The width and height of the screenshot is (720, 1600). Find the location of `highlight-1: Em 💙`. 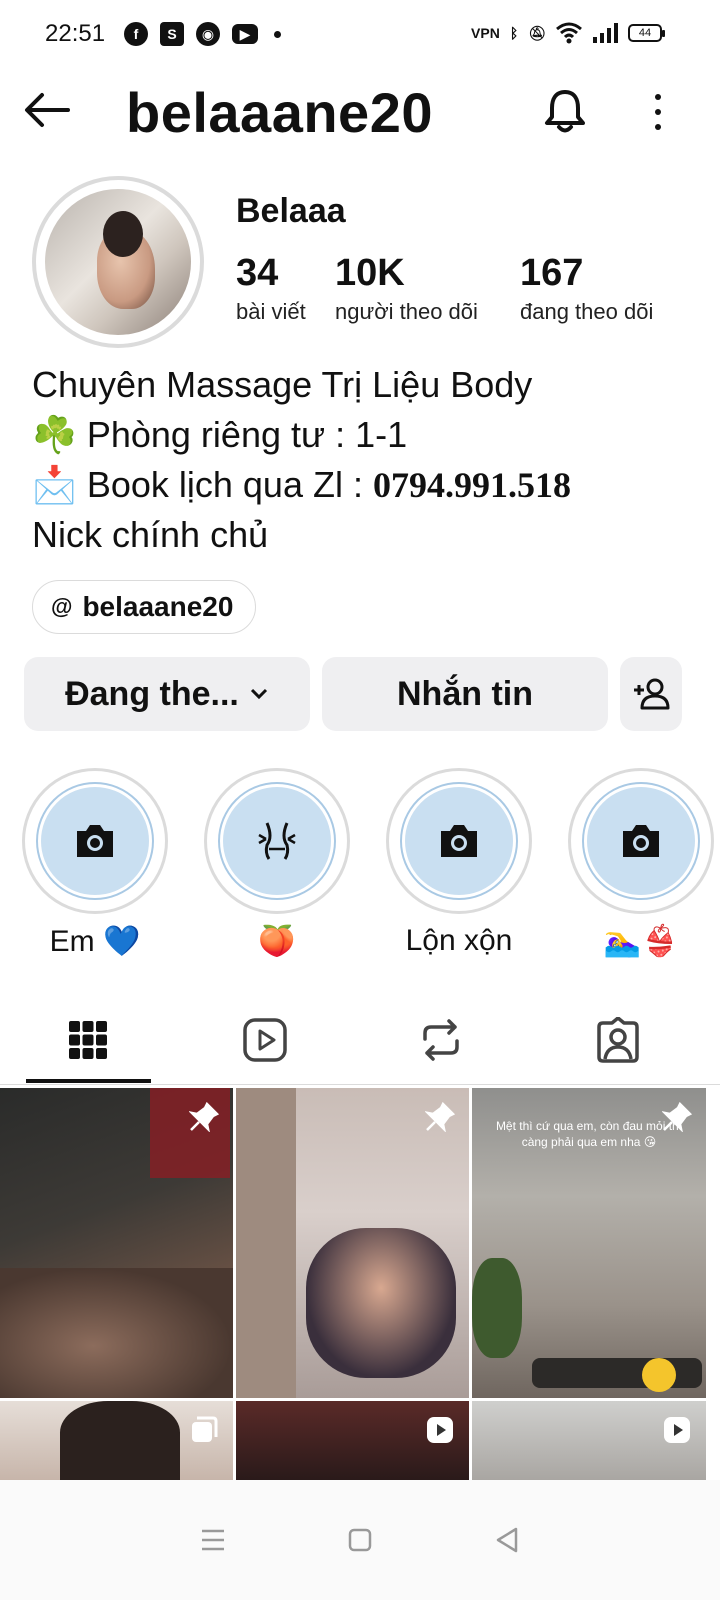

highlight-1: Em 💙 is located at coordinates (95, 863).